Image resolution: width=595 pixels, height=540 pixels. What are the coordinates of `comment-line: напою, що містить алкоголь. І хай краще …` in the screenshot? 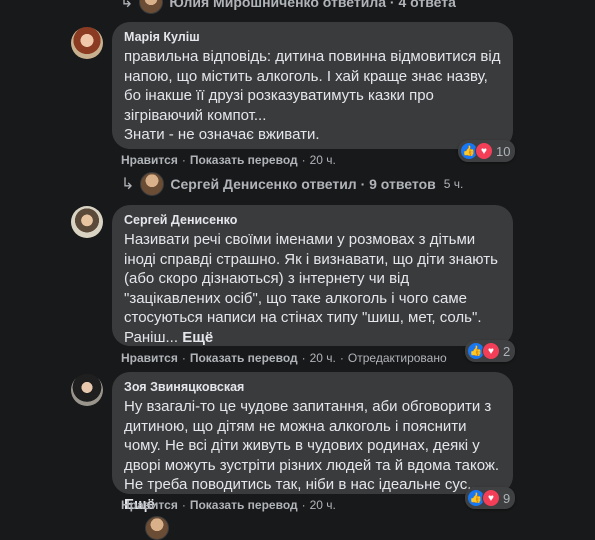 It's located at (306, 76).